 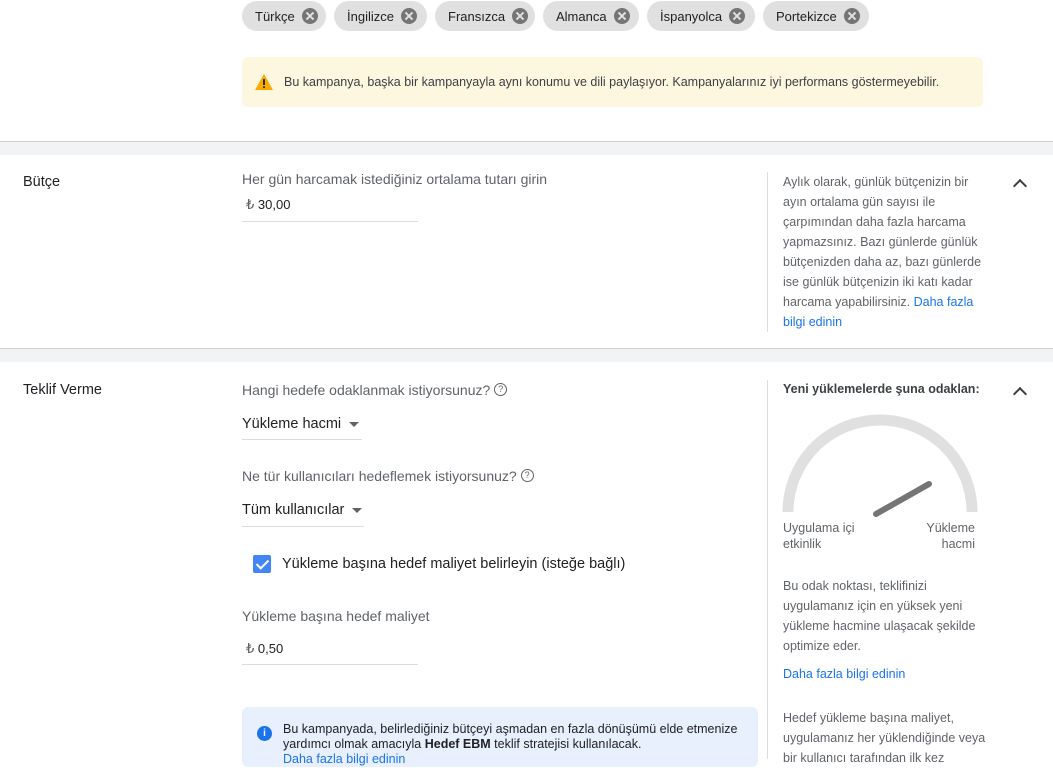 I want to click on gauge-left-label: Uygulama içi etkinlik, so click(x=819, y=536).